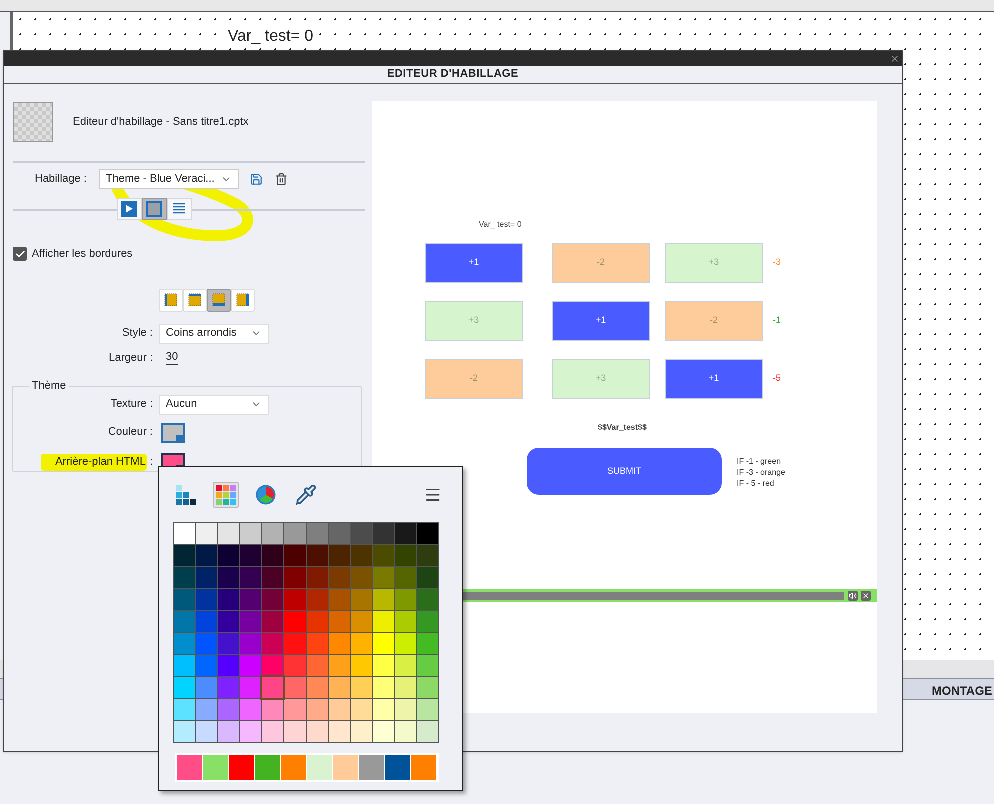 Image resolution: width=994 pixels, height=804 pixels. I want to click on border-side-button, so click(219, 300).